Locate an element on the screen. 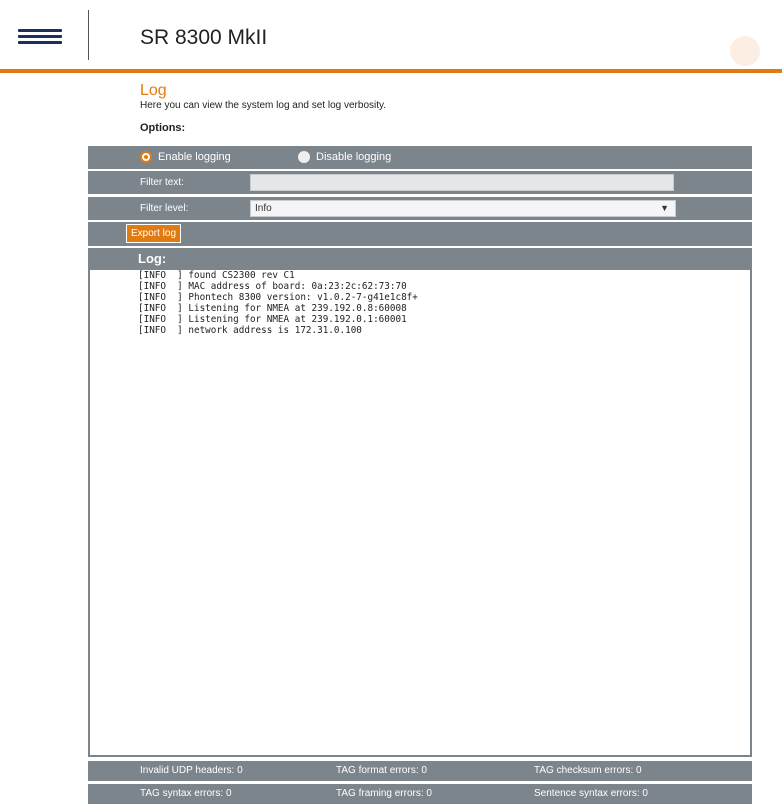 This screenshot has width=782, height=804. log-header: Log: is located at coordinates (420, 259).